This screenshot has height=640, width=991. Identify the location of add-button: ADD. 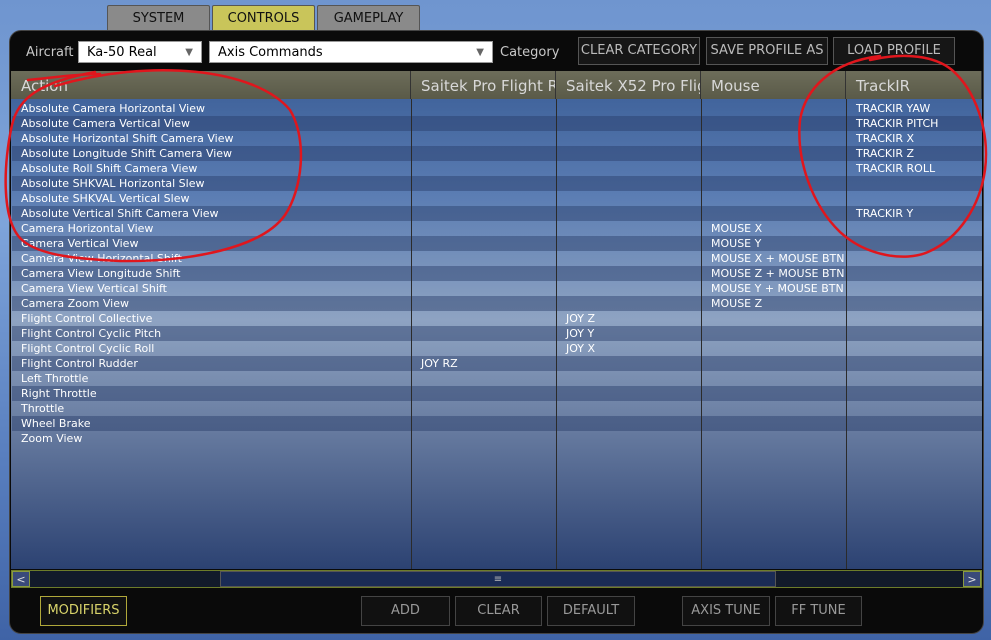
(405, 611).